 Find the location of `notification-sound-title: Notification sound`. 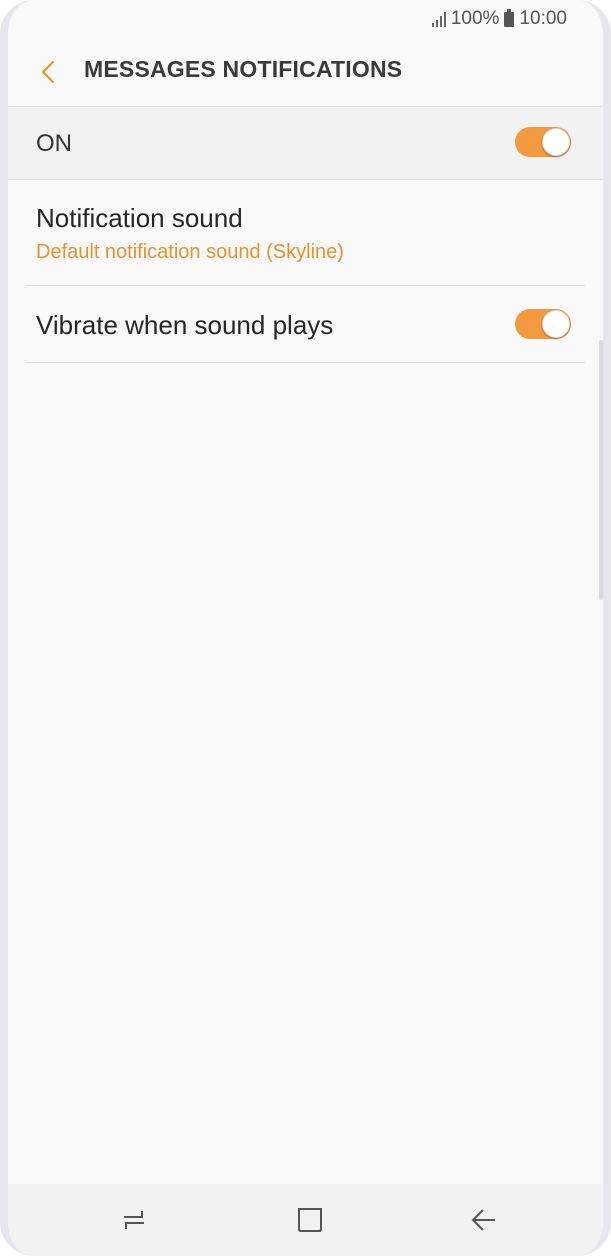

notification-sound-title: Notification sound is located at coordinates (139, 218).